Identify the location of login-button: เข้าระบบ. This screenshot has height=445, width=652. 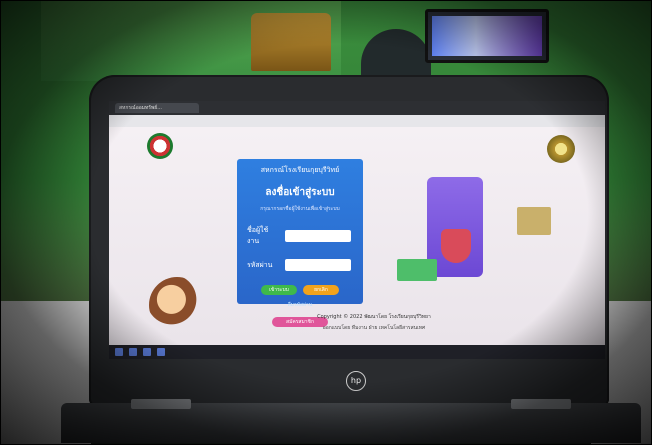
(279, 290).